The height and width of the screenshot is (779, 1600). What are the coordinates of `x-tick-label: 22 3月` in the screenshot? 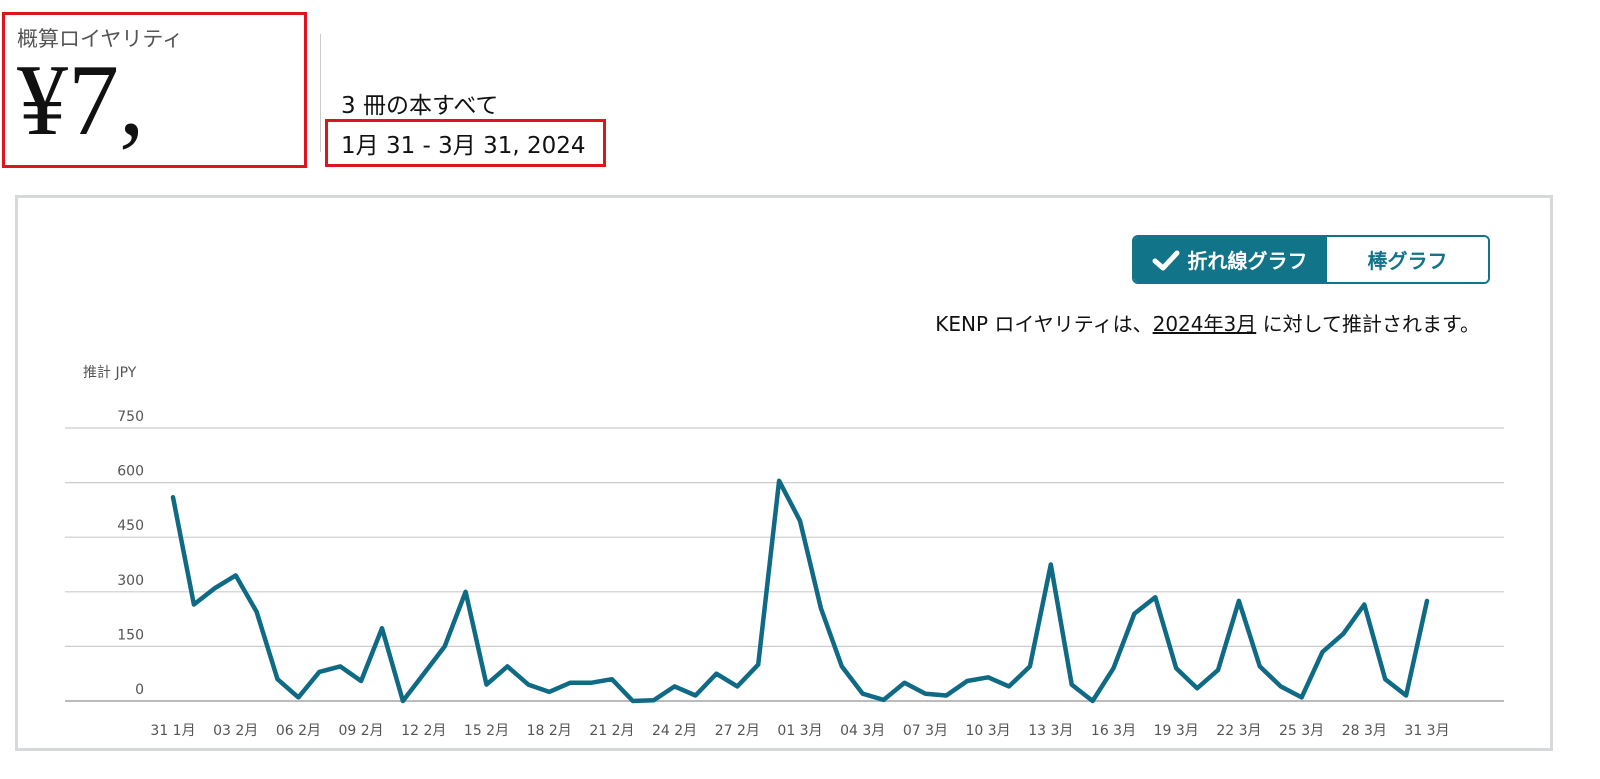 It's located at (1238, 731).